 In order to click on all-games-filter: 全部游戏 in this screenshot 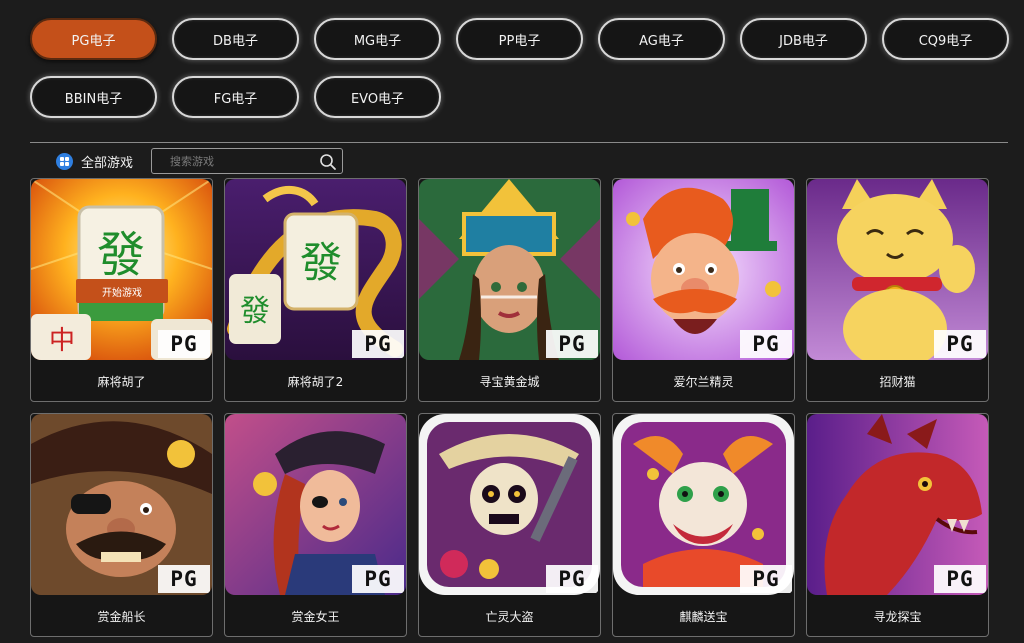, I will do `click(107, 161)`.